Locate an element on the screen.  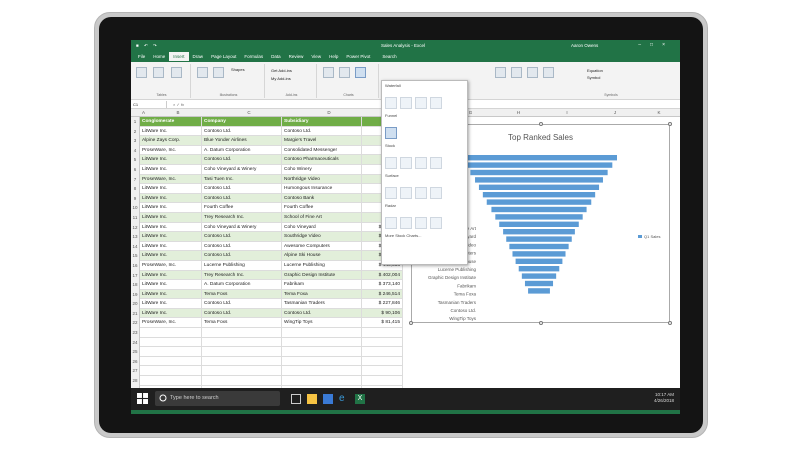
row-header: 4 is located at coordinates (135, 151).